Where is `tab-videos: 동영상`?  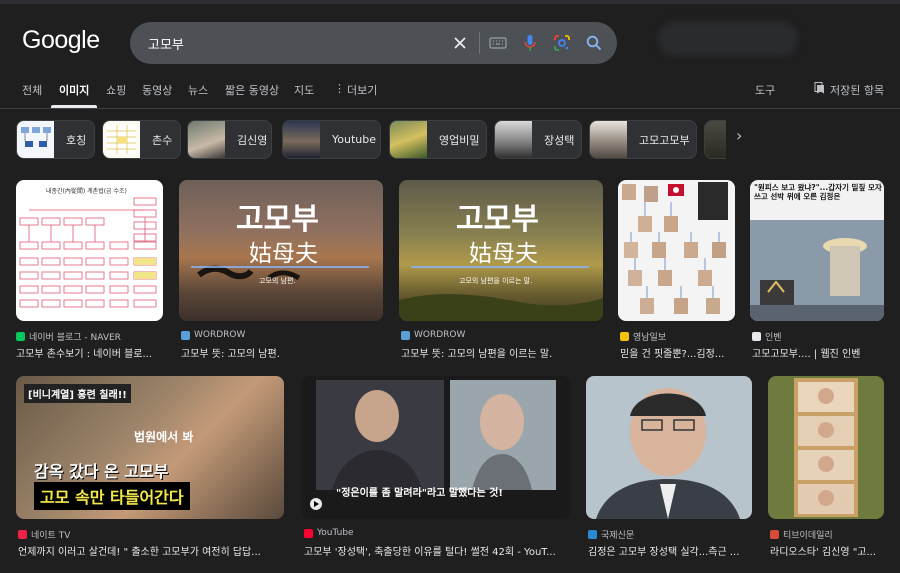 tab-videos: 동영상 is located at coordinates (157, 90).